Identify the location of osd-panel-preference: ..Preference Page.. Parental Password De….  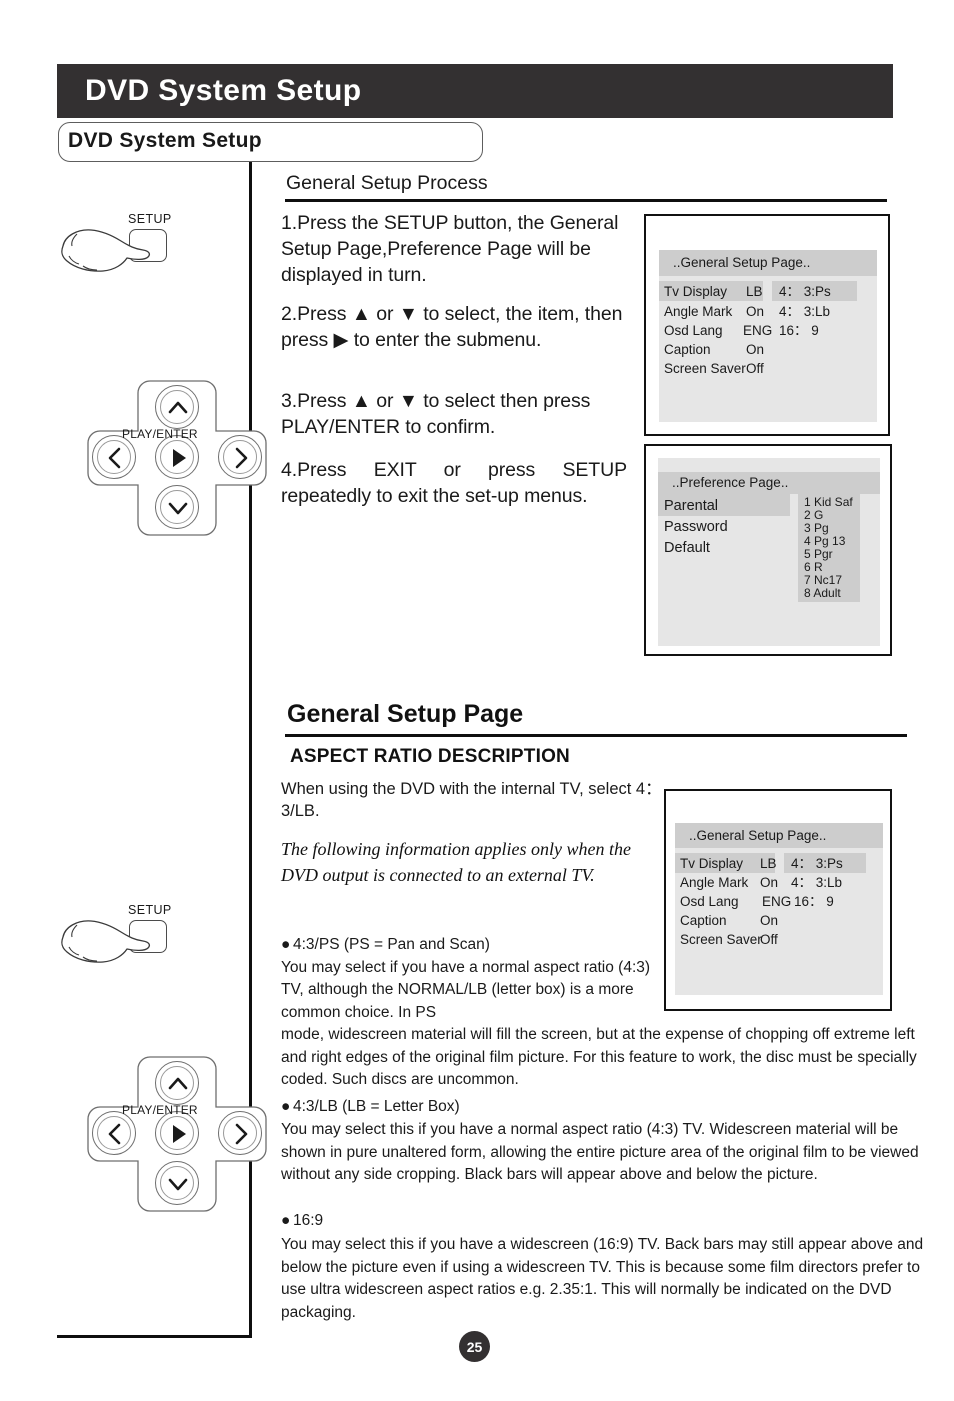
(768, 550).